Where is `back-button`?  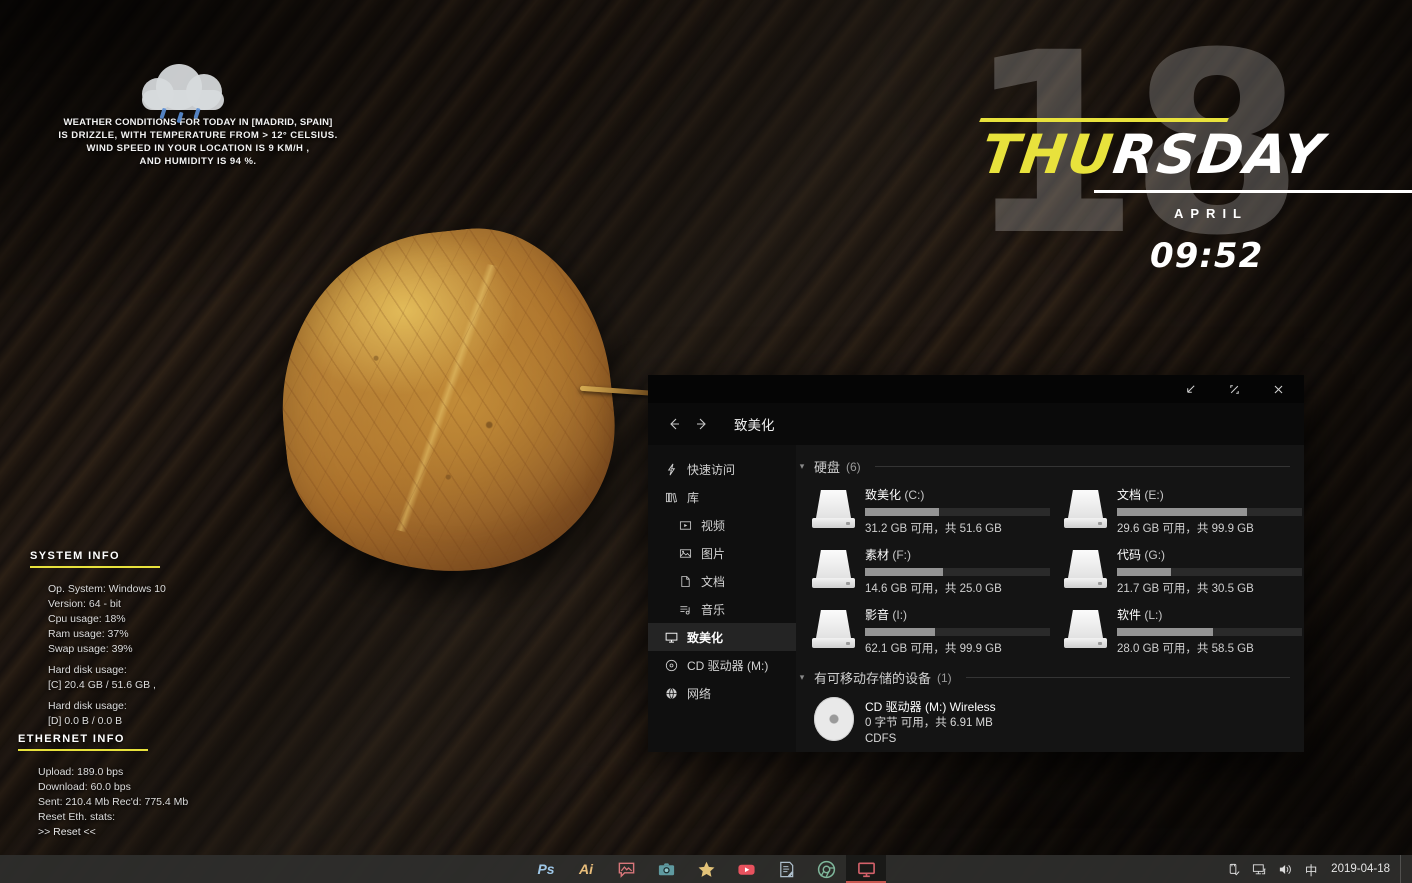 back-button is located at coordinates (674, 424).